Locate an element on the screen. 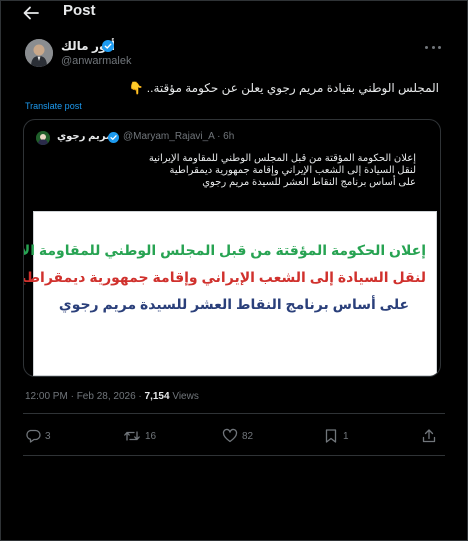 This screenshot has width=468, height=541. quoted-author-meta: @Maryam_Rajavi_A · 6h is located at coordinates (178, 136).